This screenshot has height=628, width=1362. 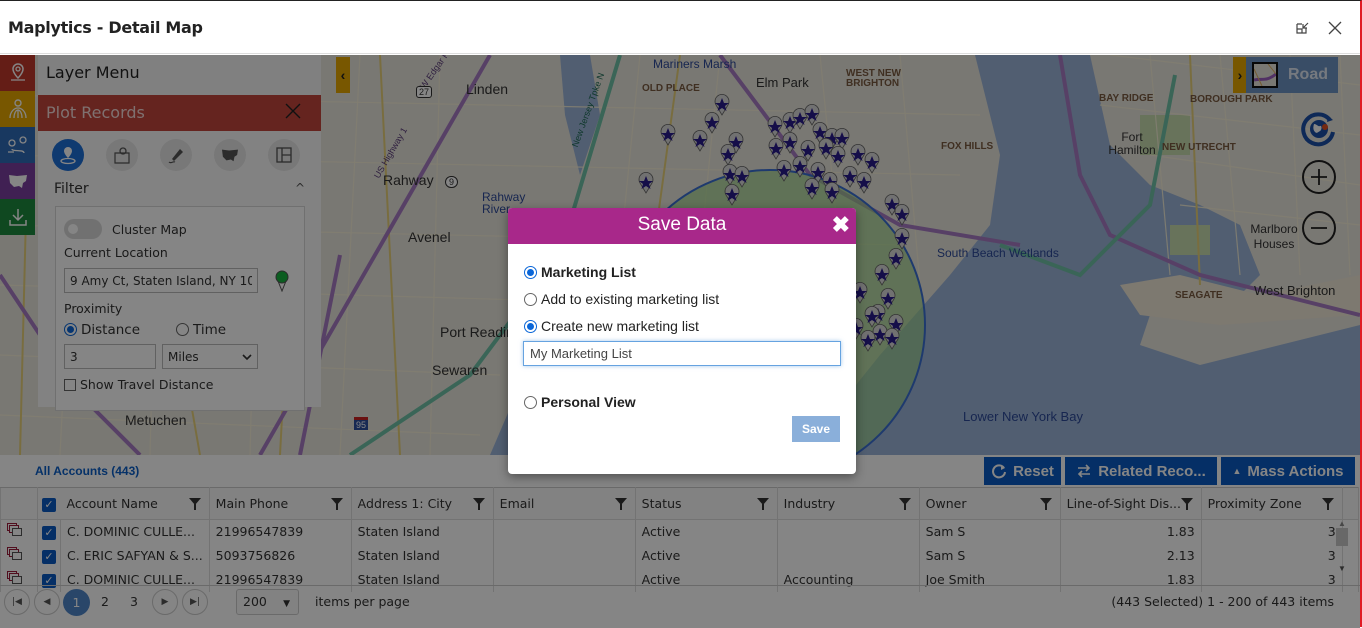 What do you see at coordinates (680, 27) in the screenshot?
I see `title-bar: Maplytics - Detail Map` at bounding box center [680, 27].